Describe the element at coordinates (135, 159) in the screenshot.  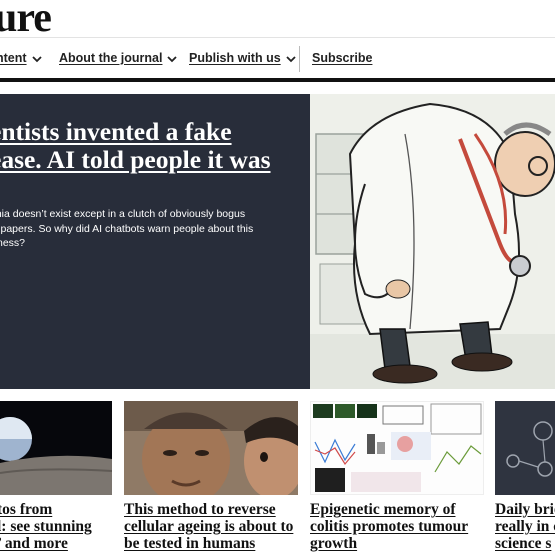
I see `hero-headline-line: ease. AI told people it was` at that location.